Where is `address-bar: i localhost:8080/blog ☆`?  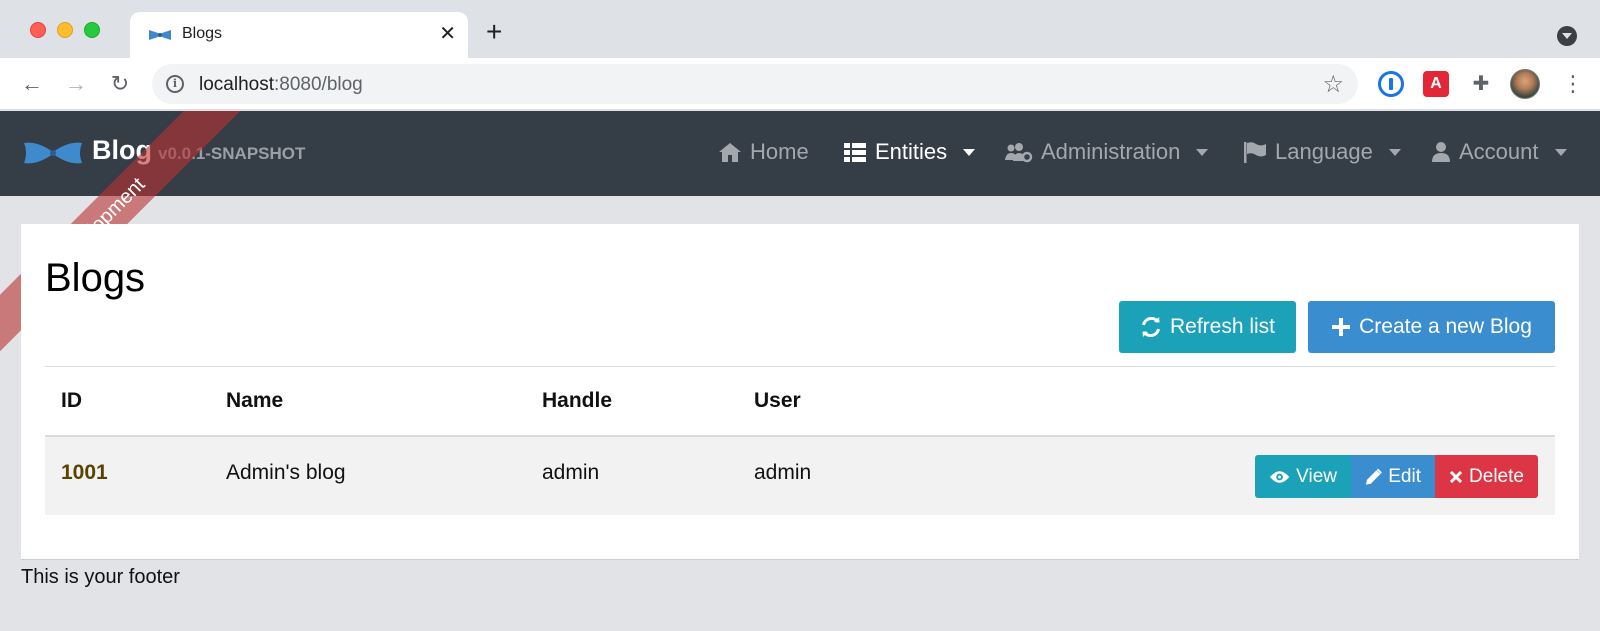 address-bar: i localhost:8080/blog ☆ is located at coordinates (755, 84).